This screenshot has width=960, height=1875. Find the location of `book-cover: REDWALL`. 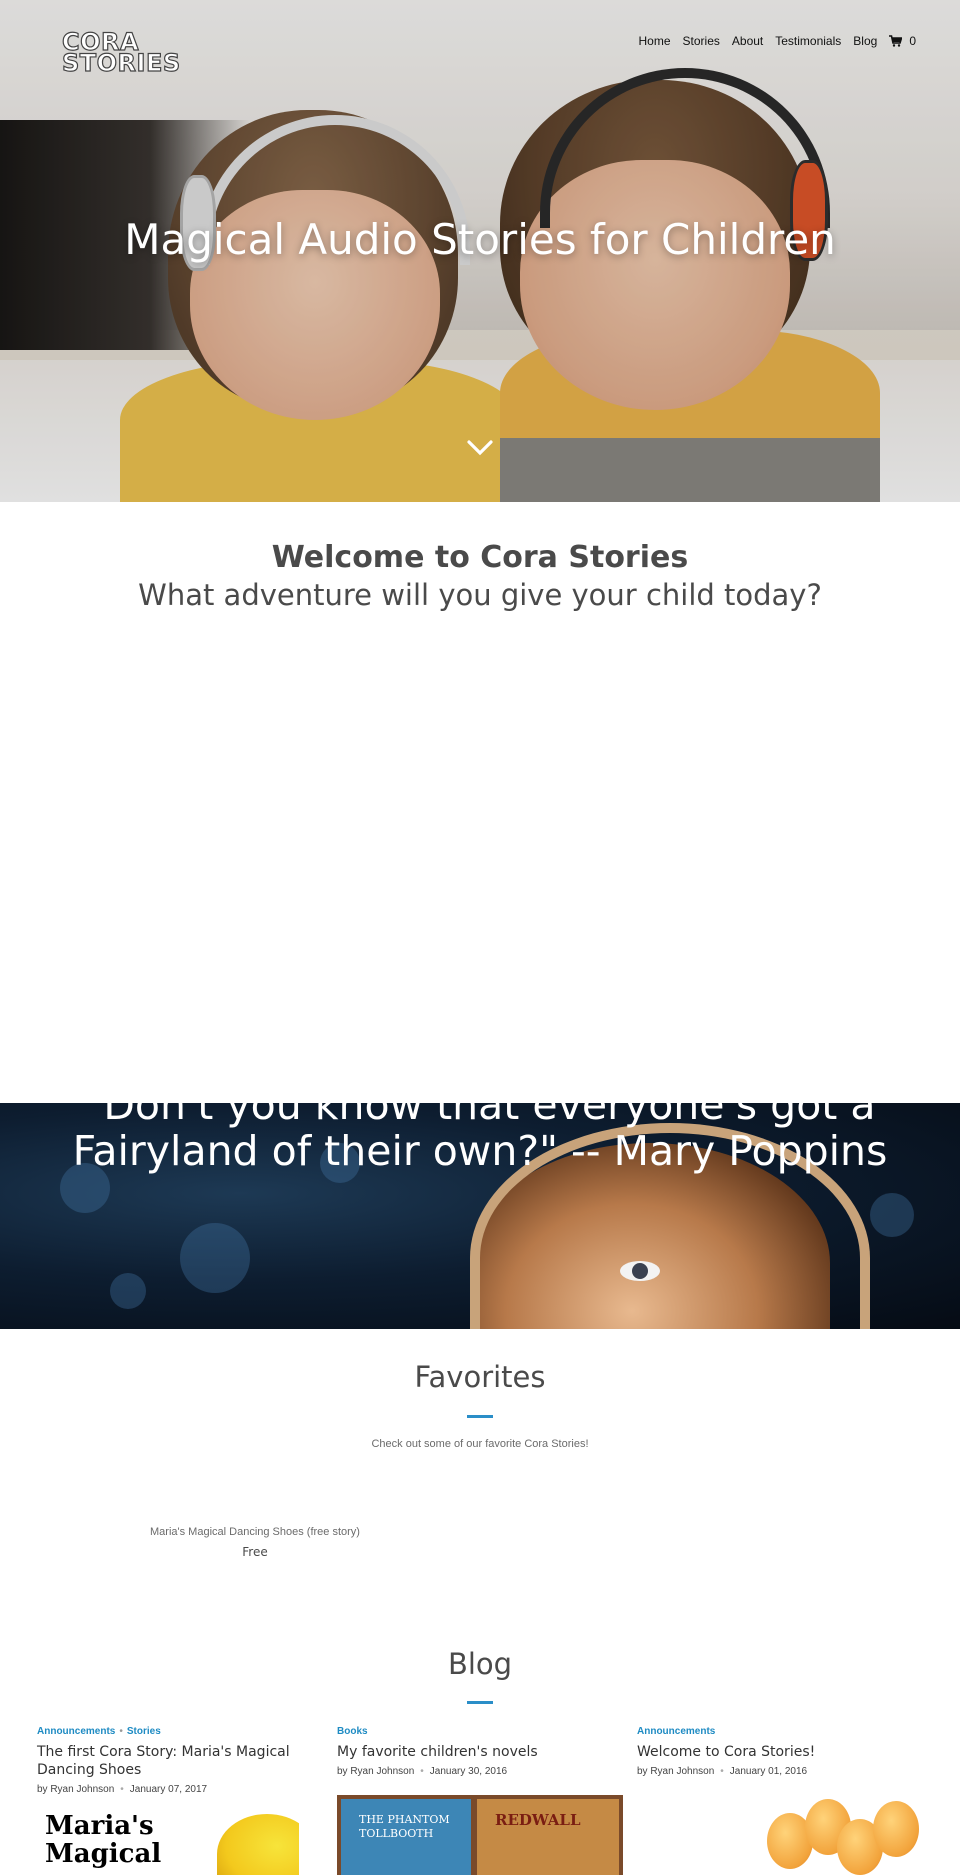

book-cover: REDWALL is located at coordinates (548, 1837).